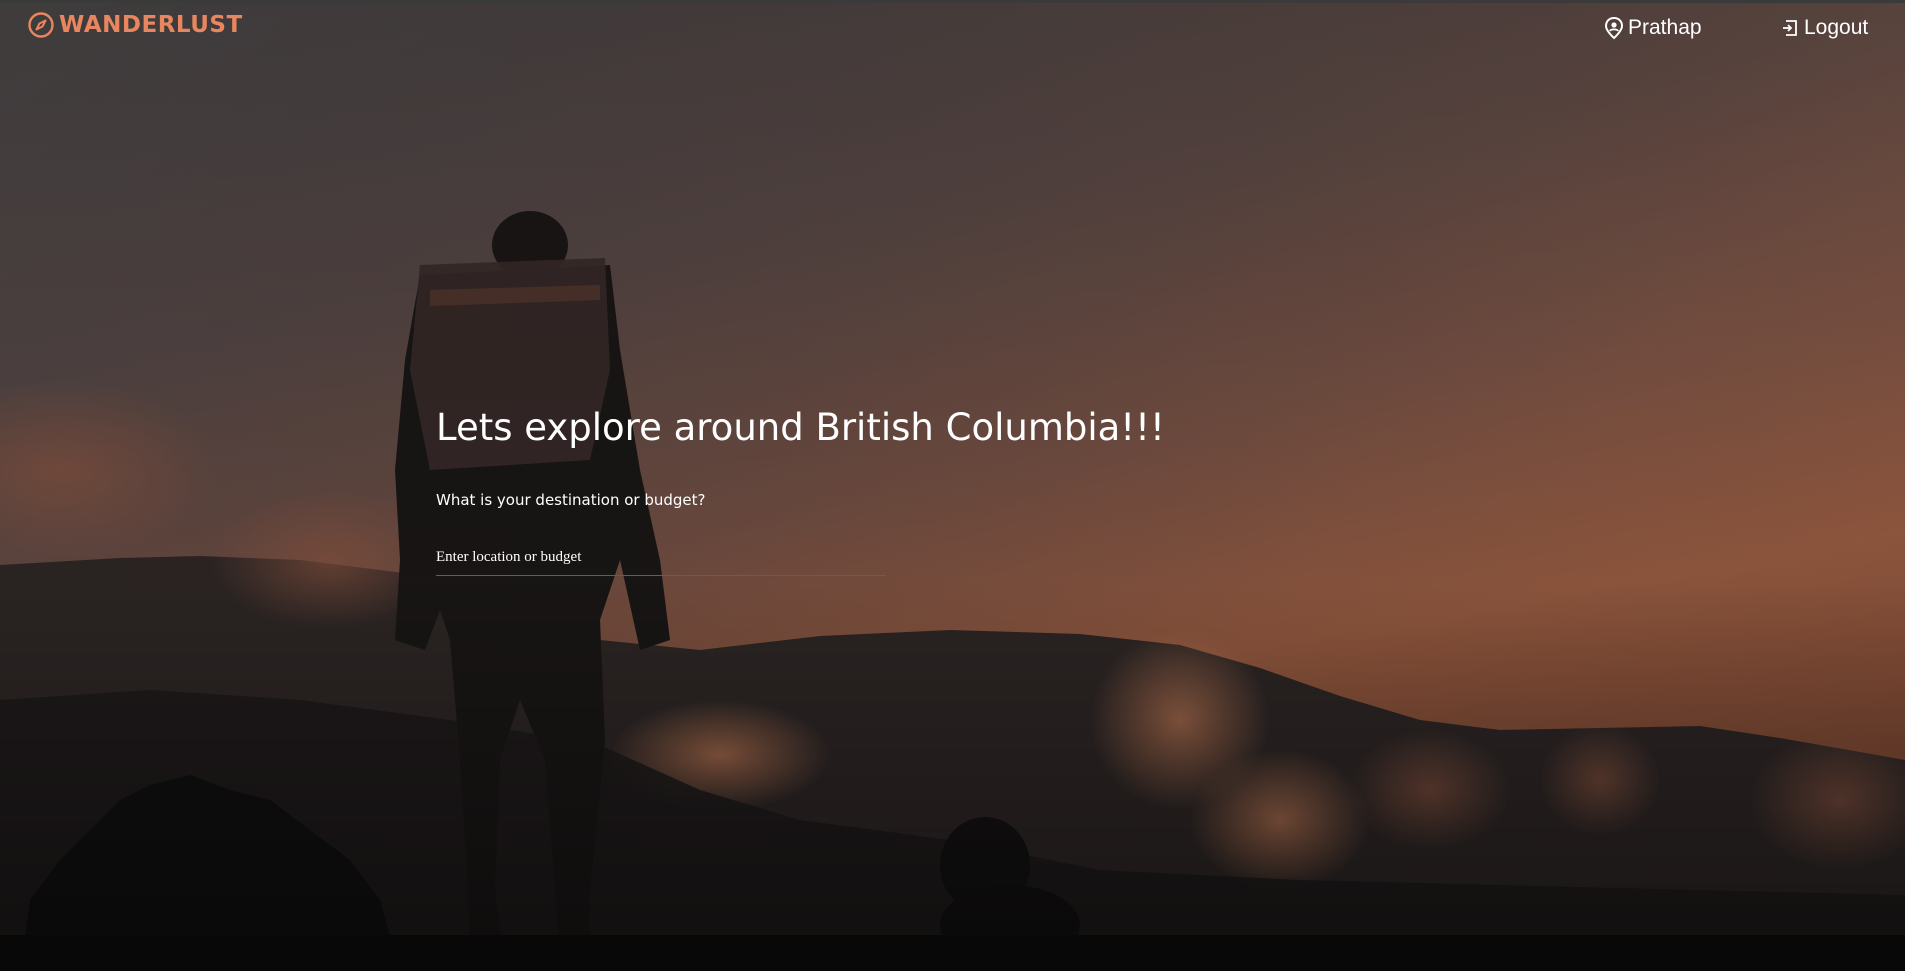 This screenshot has height=971, width=1905. I want to click on hero-title: Lets explore around British Columbia!!!, so click(800, 427).